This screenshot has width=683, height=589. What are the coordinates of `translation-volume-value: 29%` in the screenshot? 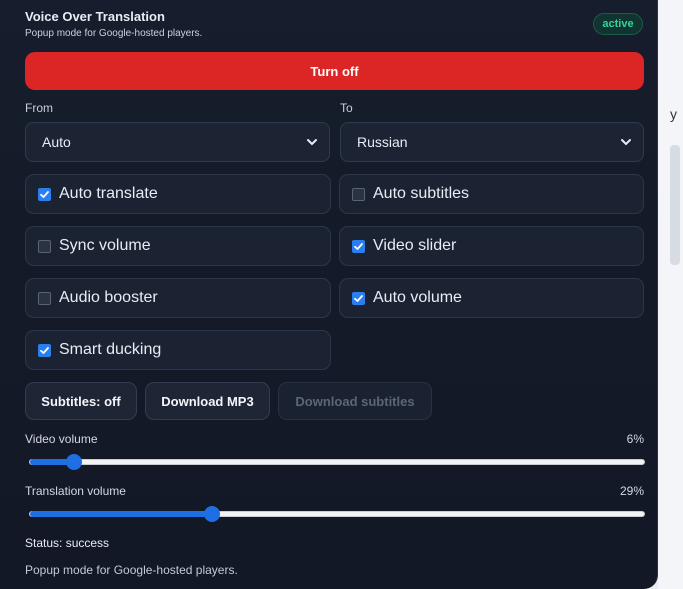 It's located at (631, 491).